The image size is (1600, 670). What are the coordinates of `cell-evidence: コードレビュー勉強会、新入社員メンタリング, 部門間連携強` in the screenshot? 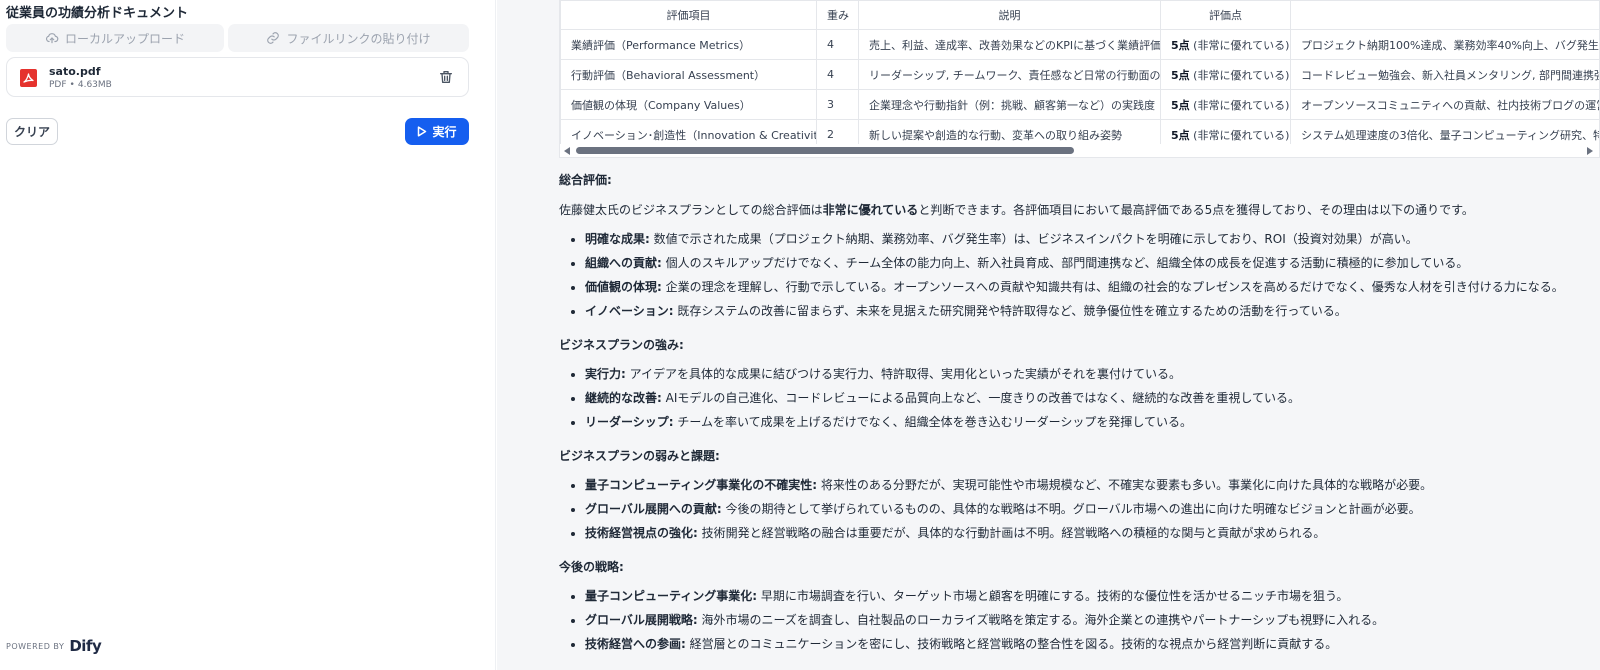 It's located at (1444, 74).